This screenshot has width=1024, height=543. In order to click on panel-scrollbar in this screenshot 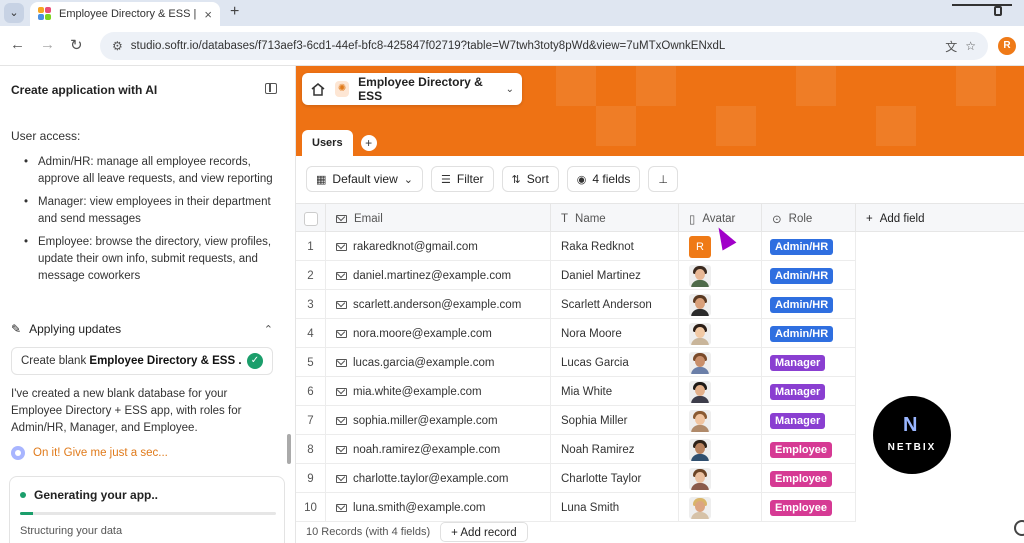, I will do `click(289, 449)`.